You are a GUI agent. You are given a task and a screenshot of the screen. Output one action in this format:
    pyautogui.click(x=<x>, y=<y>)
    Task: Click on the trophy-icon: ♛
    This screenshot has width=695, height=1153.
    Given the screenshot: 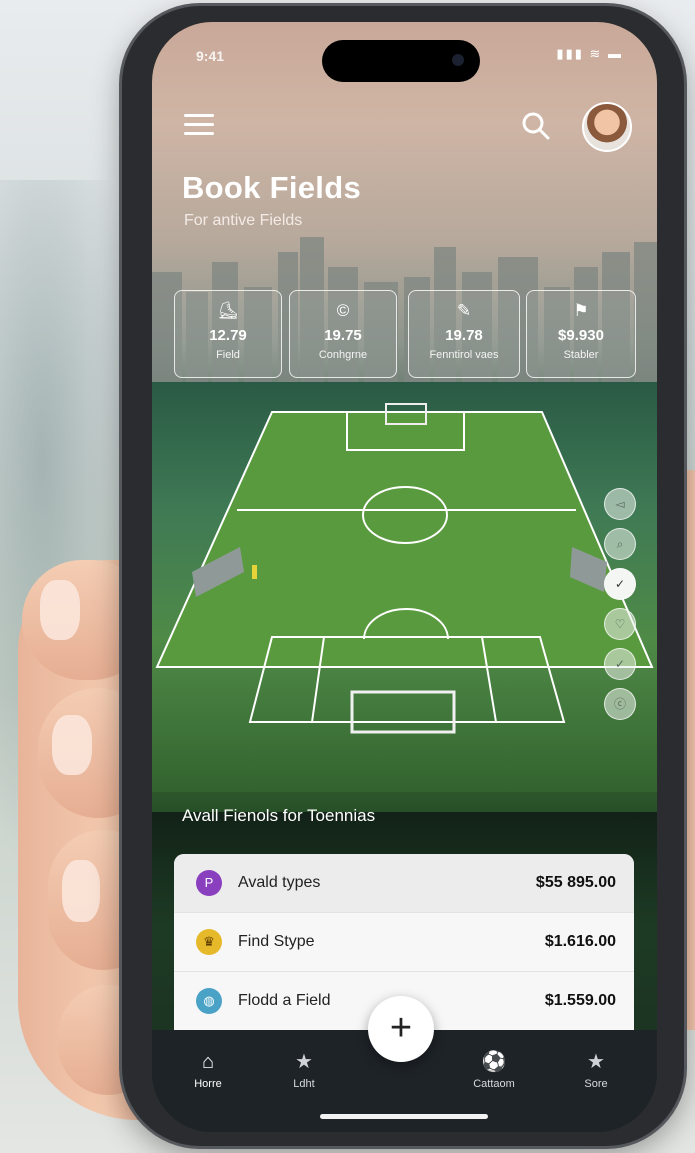 What is the action you would take?
    pyautogui.click(x=209, y=942)
    